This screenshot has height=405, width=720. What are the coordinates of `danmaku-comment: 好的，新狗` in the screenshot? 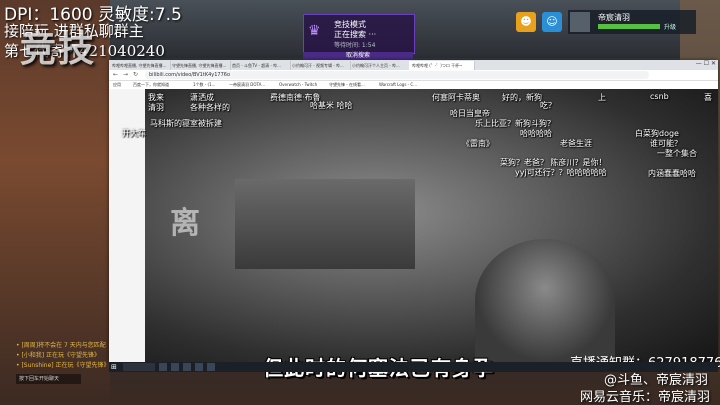 It's located at (522, 97).